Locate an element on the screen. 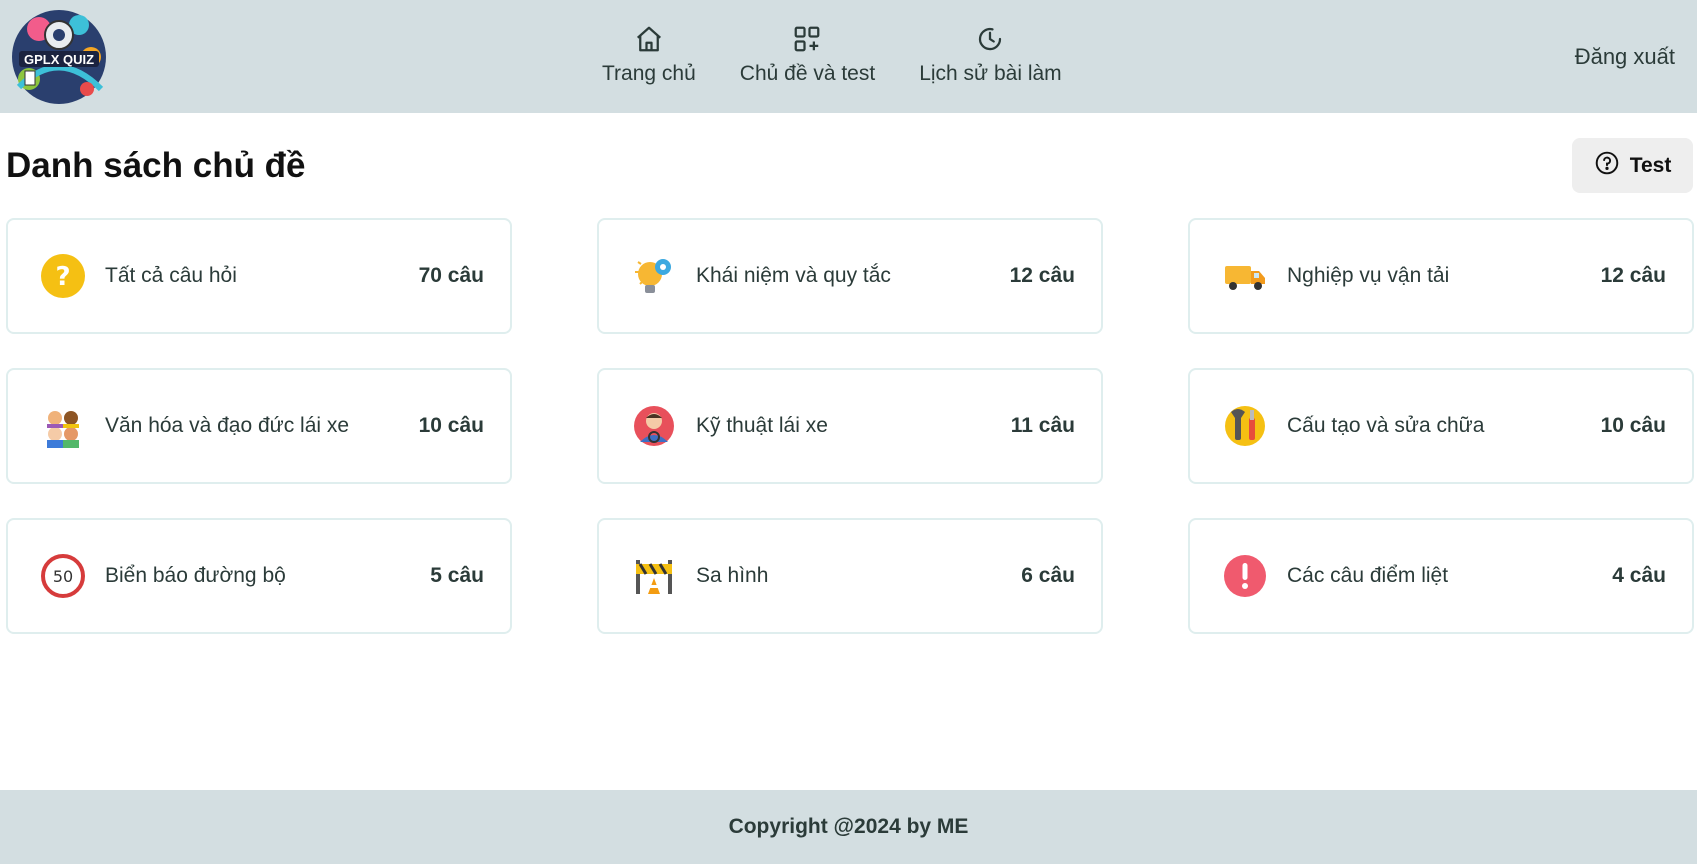  truck-icon is located at coordinates (1245, 276).